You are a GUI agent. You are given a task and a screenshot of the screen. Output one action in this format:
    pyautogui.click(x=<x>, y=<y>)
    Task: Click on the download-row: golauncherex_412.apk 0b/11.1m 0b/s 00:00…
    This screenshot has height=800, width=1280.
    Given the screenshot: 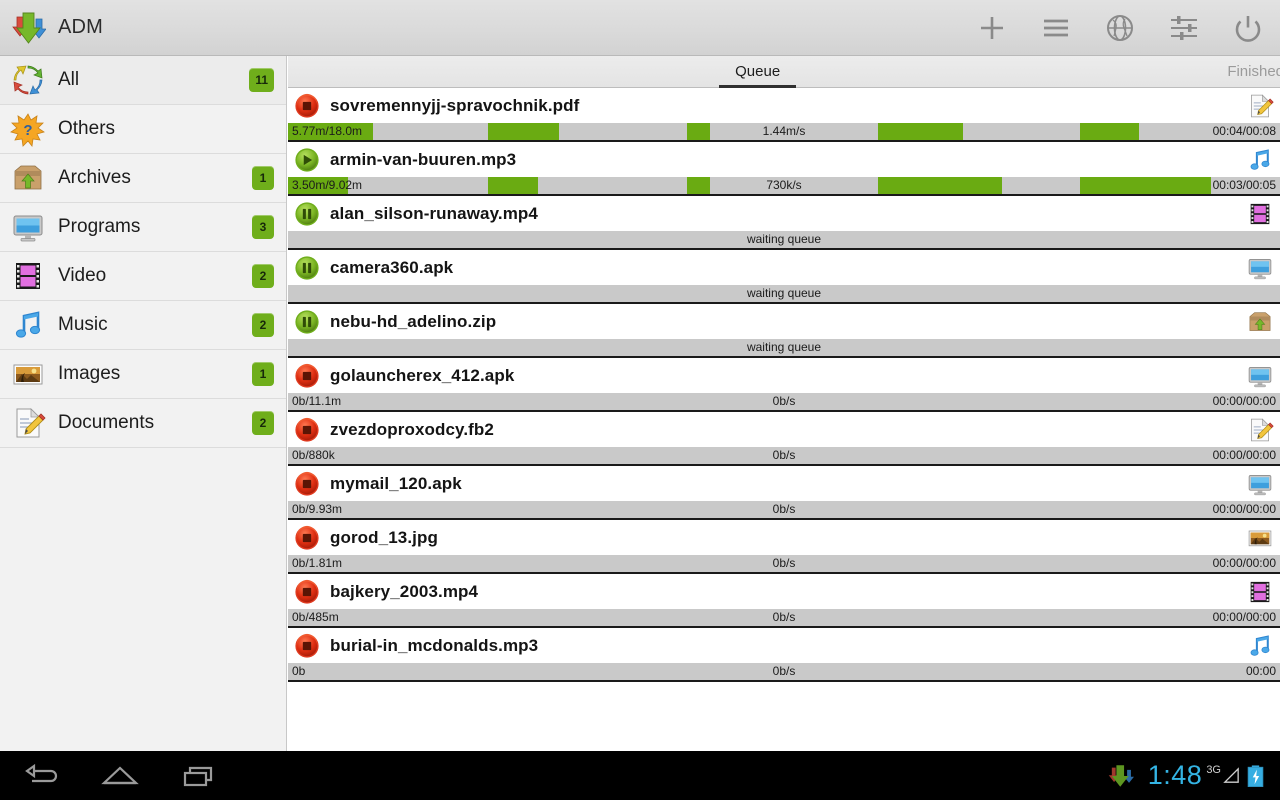 What is the action you would take?
    pyautogui.click(x=784, y=385)
    